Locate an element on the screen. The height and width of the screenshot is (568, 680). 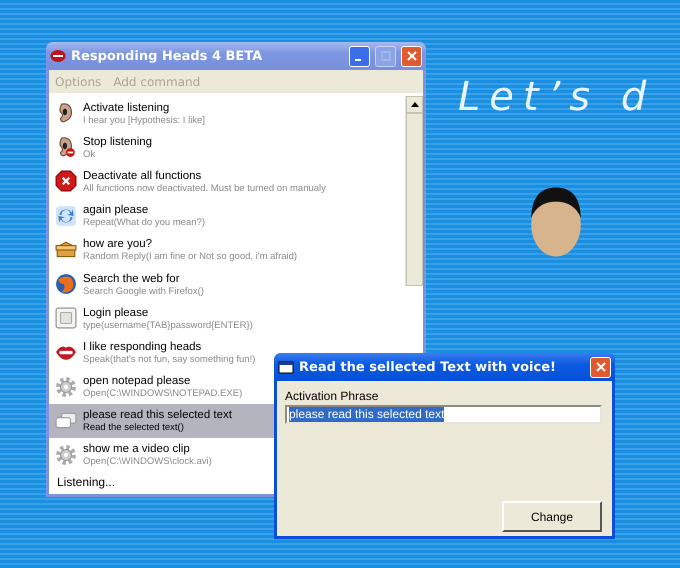
command-title: I like responding heads is located at coordinates (142, 347).